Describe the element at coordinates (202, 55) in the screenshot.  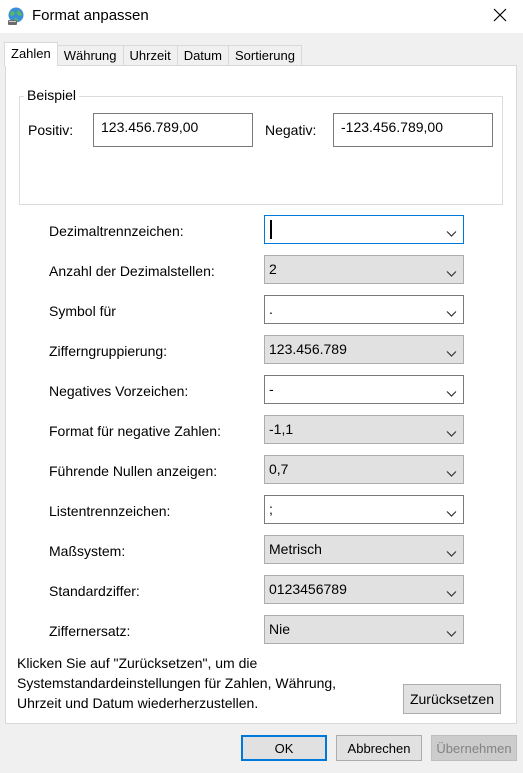
I see `tab-datum: Datum` at that location.